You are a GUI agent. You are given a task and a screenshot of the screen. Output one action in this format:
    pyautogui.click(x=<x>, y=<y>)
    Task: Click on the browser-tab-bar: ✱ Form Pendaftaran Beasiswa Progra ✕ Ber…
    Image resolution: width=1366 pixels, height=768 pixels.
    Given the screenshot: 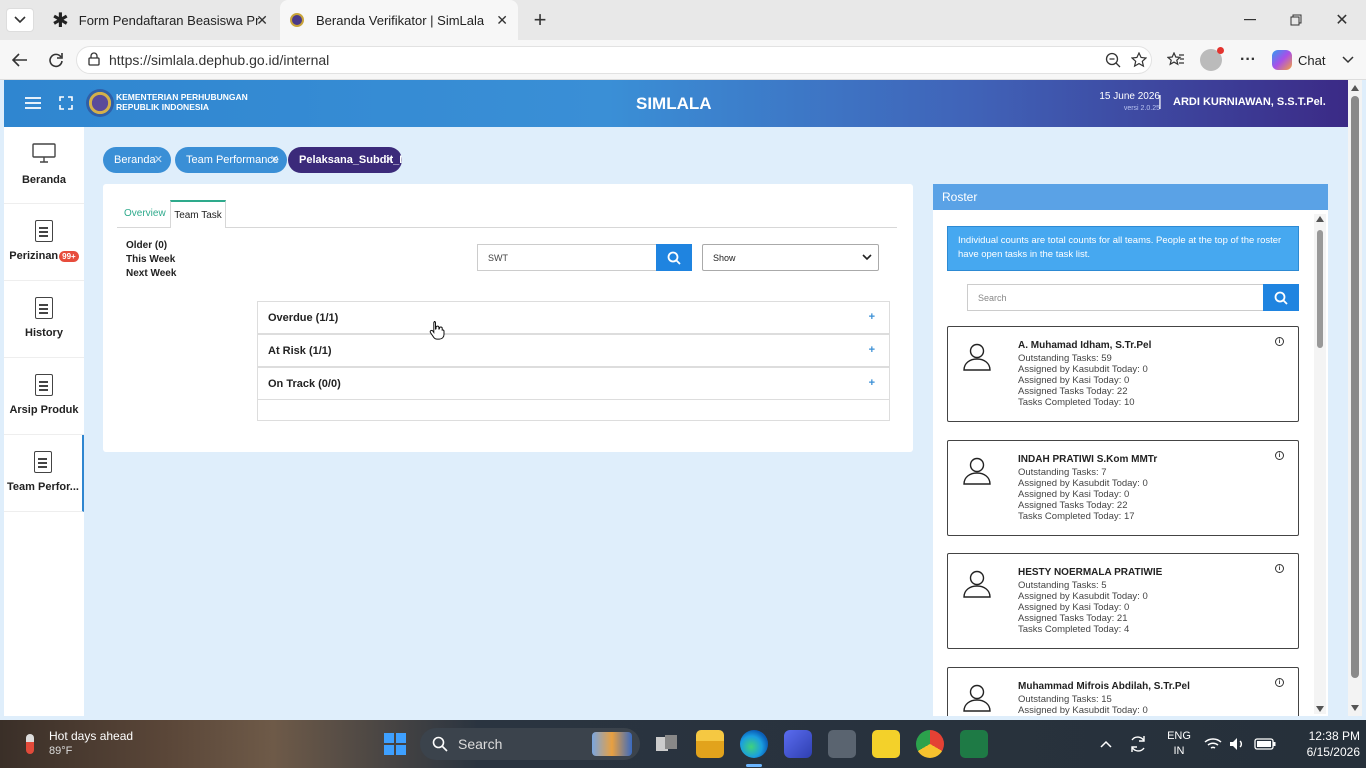 What is the action you would take?
    pyautogui.click(x=683, y=20)
    